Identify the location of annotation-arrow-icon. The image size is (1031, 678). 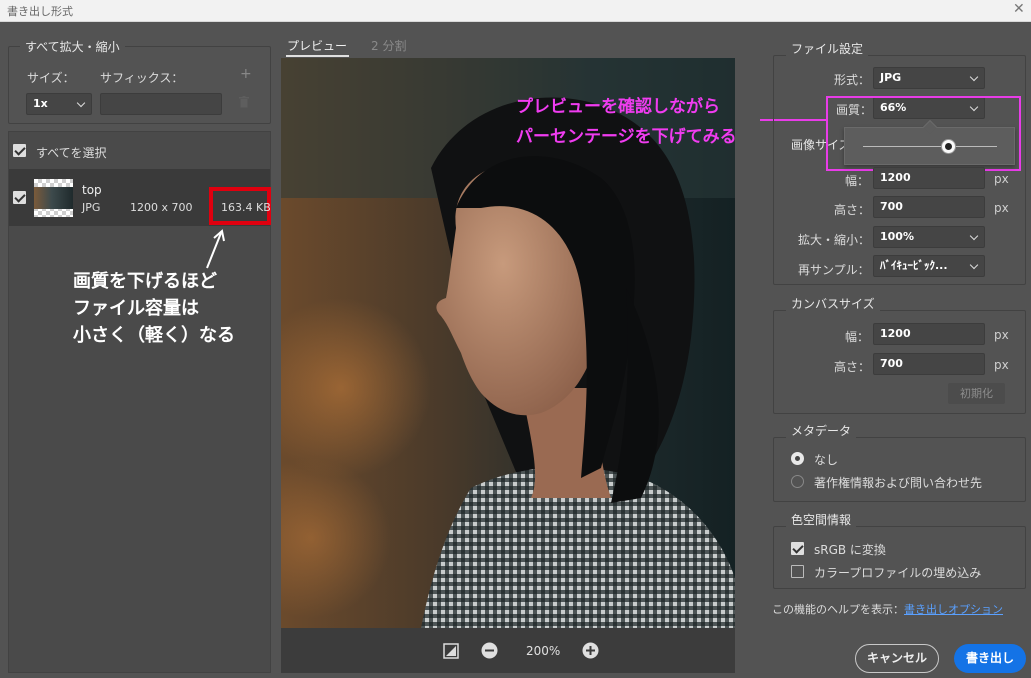
(215, 249).